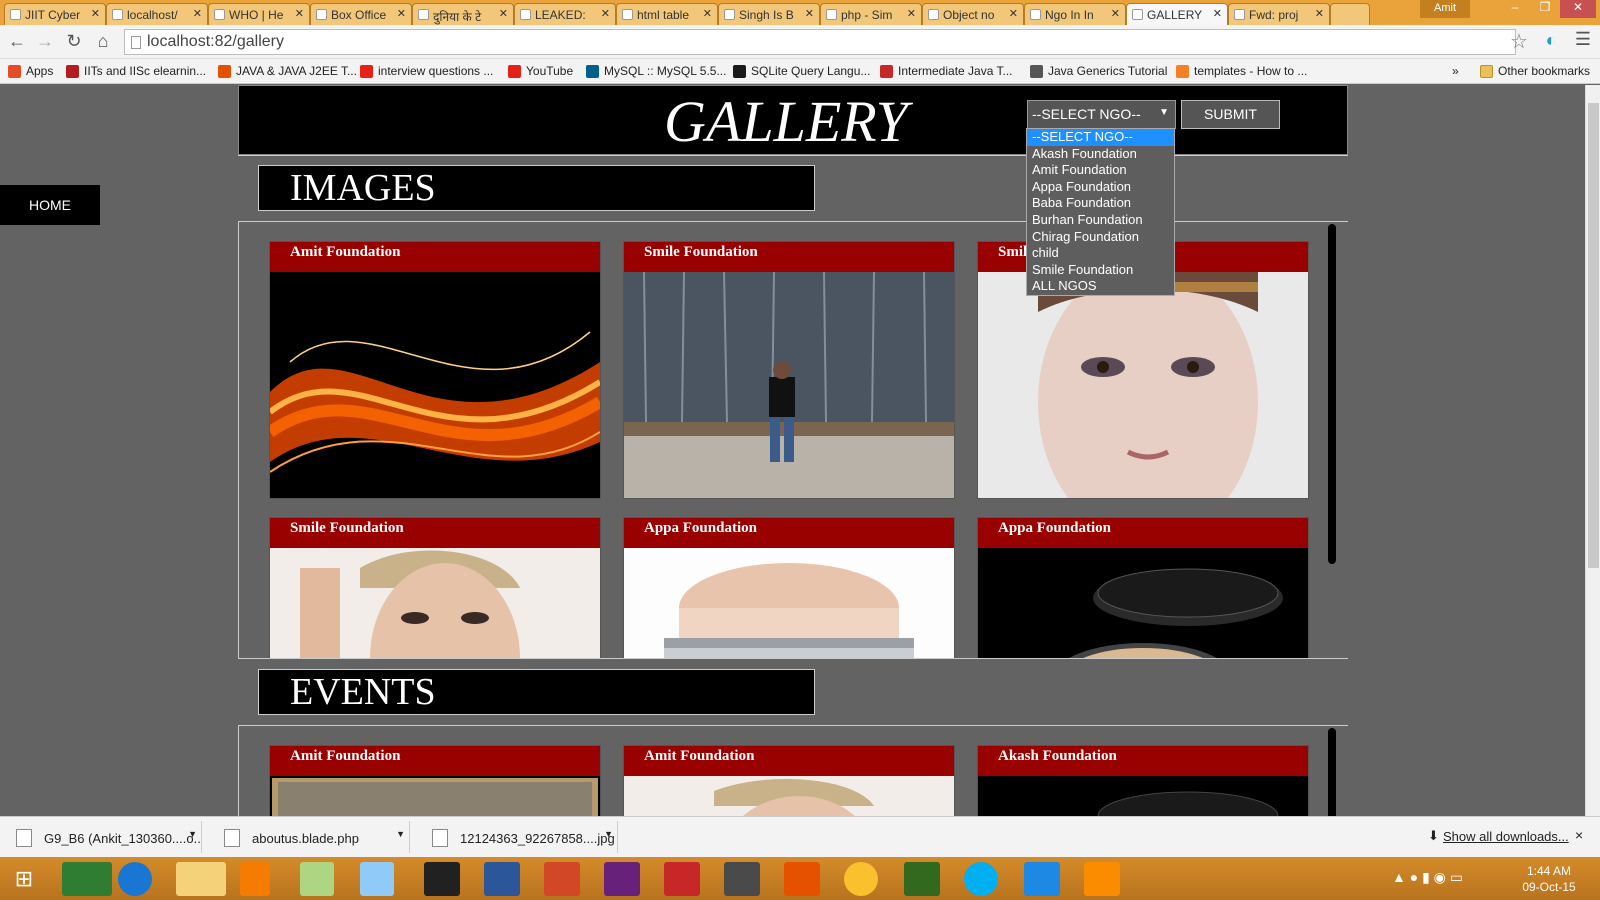 Image resolution: width=1600 pixels, height=900 pixels. Describe the element at coordinates (519, 837) in the screenshot. I see `download-item: 12124363_92267858....jpg ▼` at that location.